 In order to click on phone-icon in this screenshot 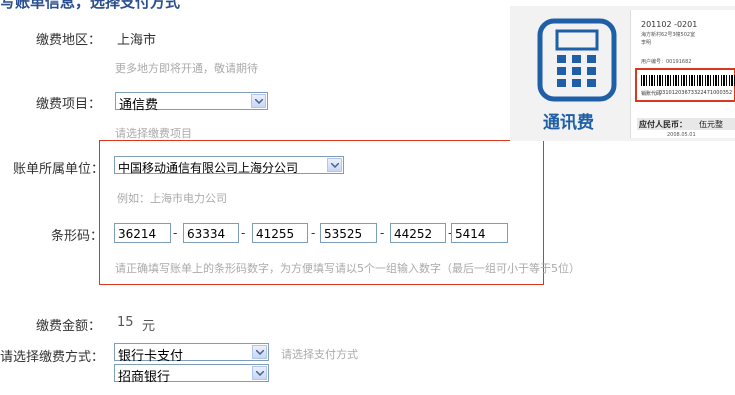, I will do `click(577, 60)`.